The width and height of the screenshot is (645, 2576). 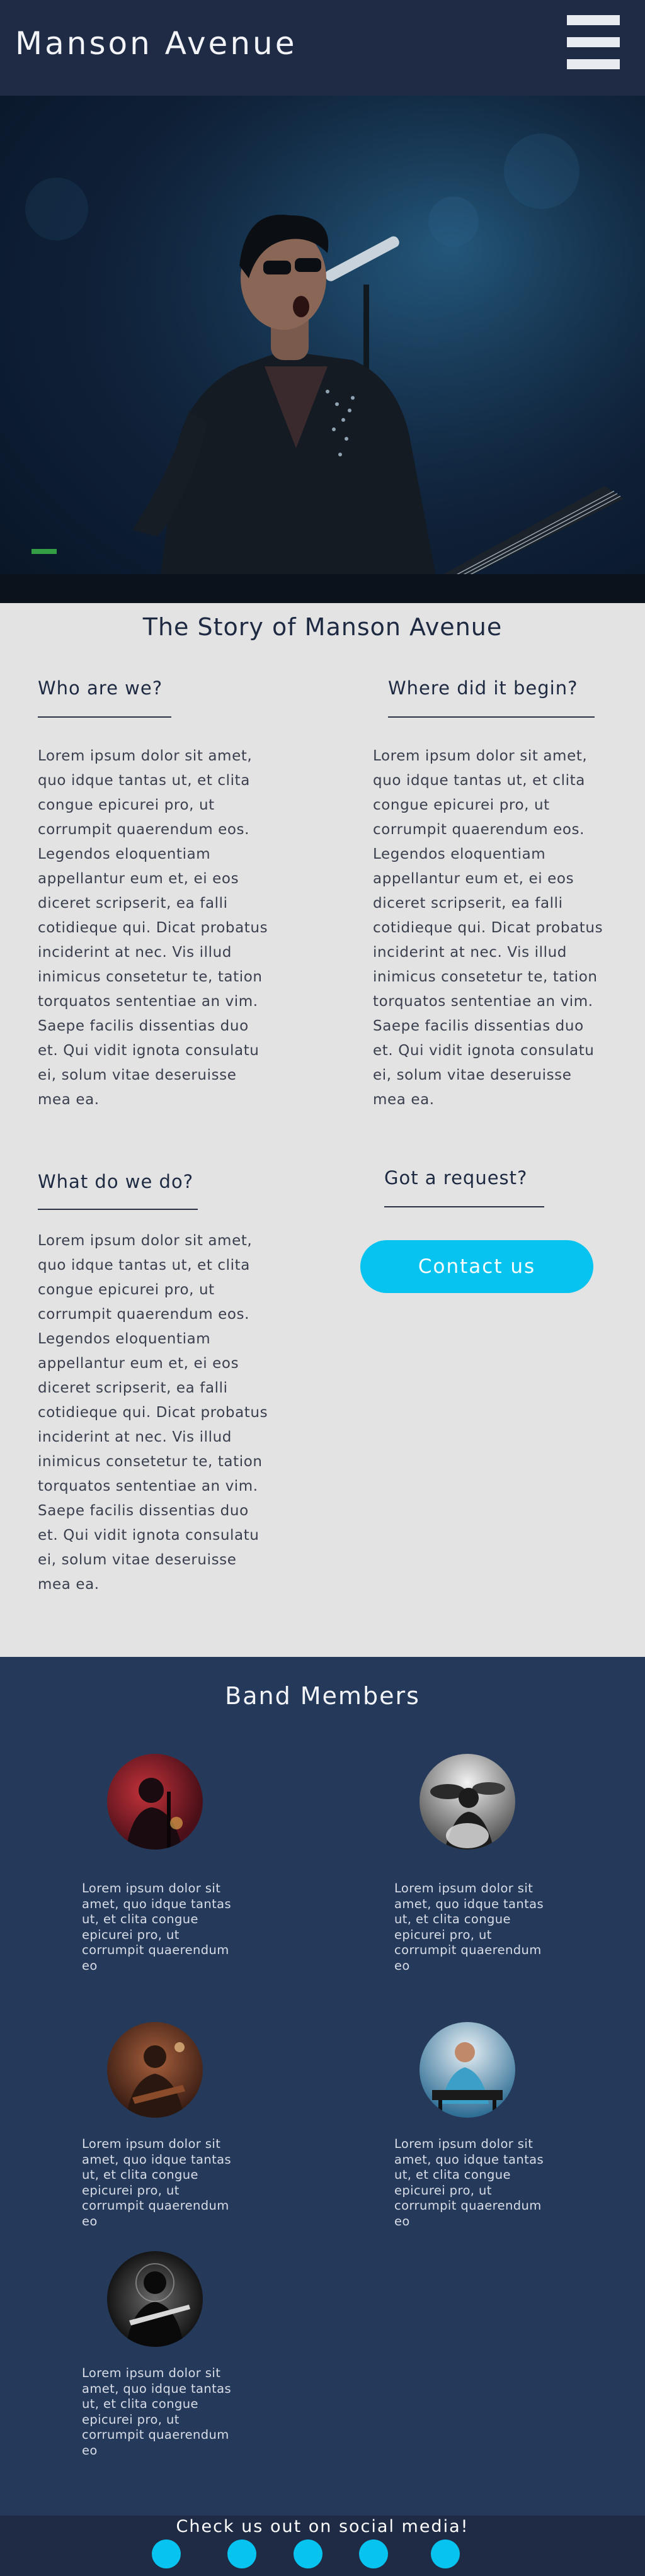 What do you see at coordinates (322, 627) in the screenshot?
I see `story-title: The Story of Manson Avenue` at bounding box center [322, 627].